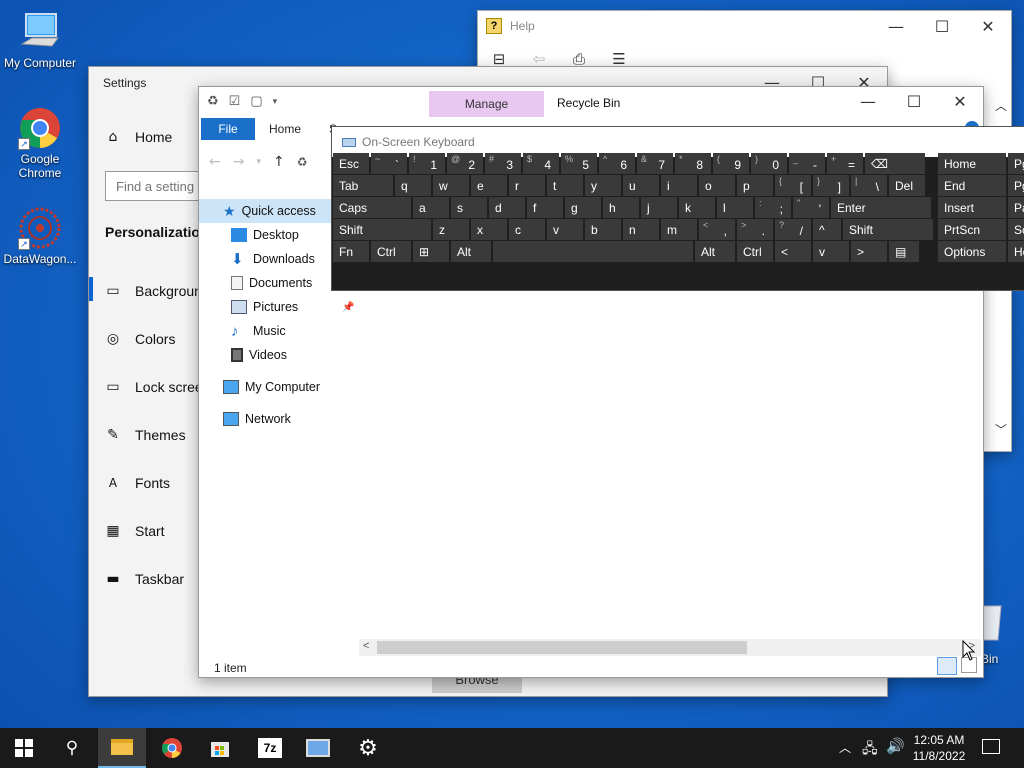  I want to click on osk-side-key: Sc, so click(1016, 229).